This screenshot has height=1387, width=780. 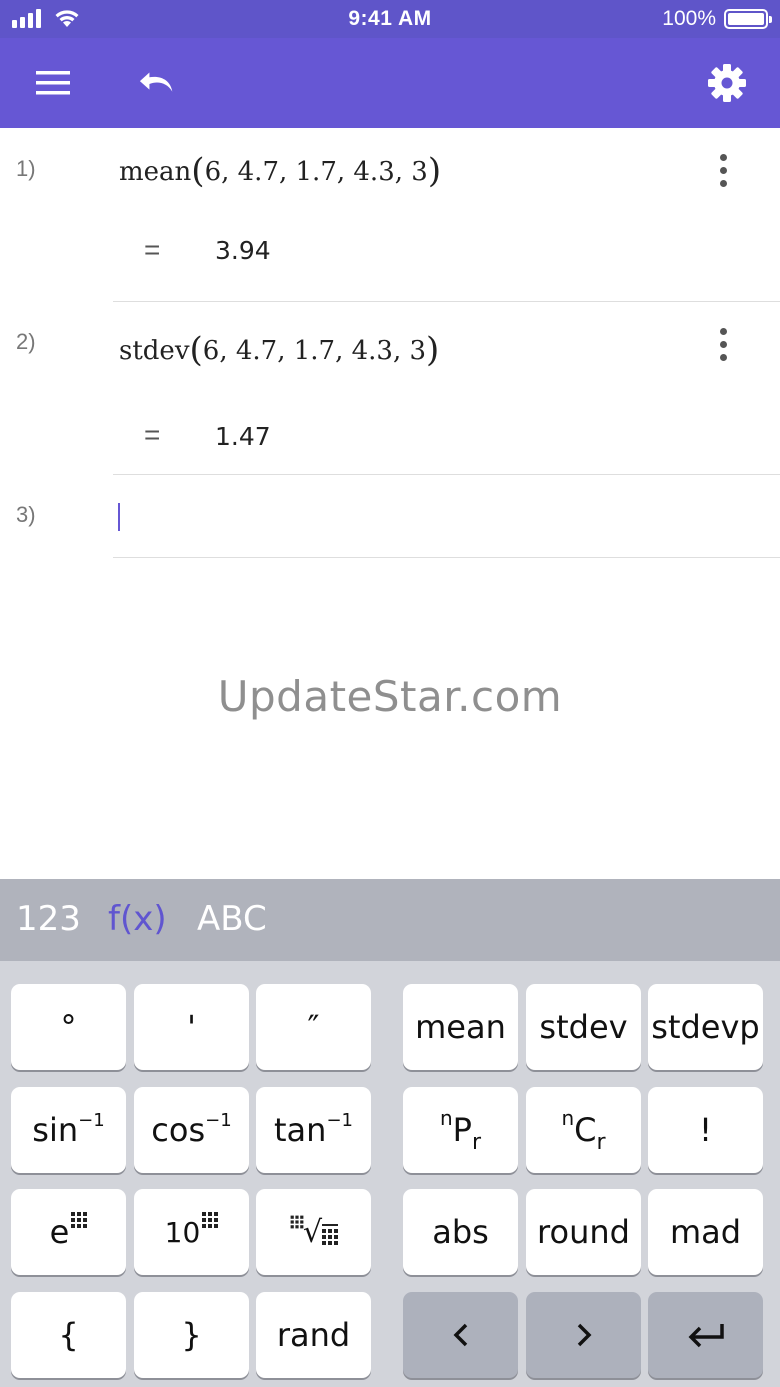 I want to click on key-label: e, so click(x=59, y=1232).